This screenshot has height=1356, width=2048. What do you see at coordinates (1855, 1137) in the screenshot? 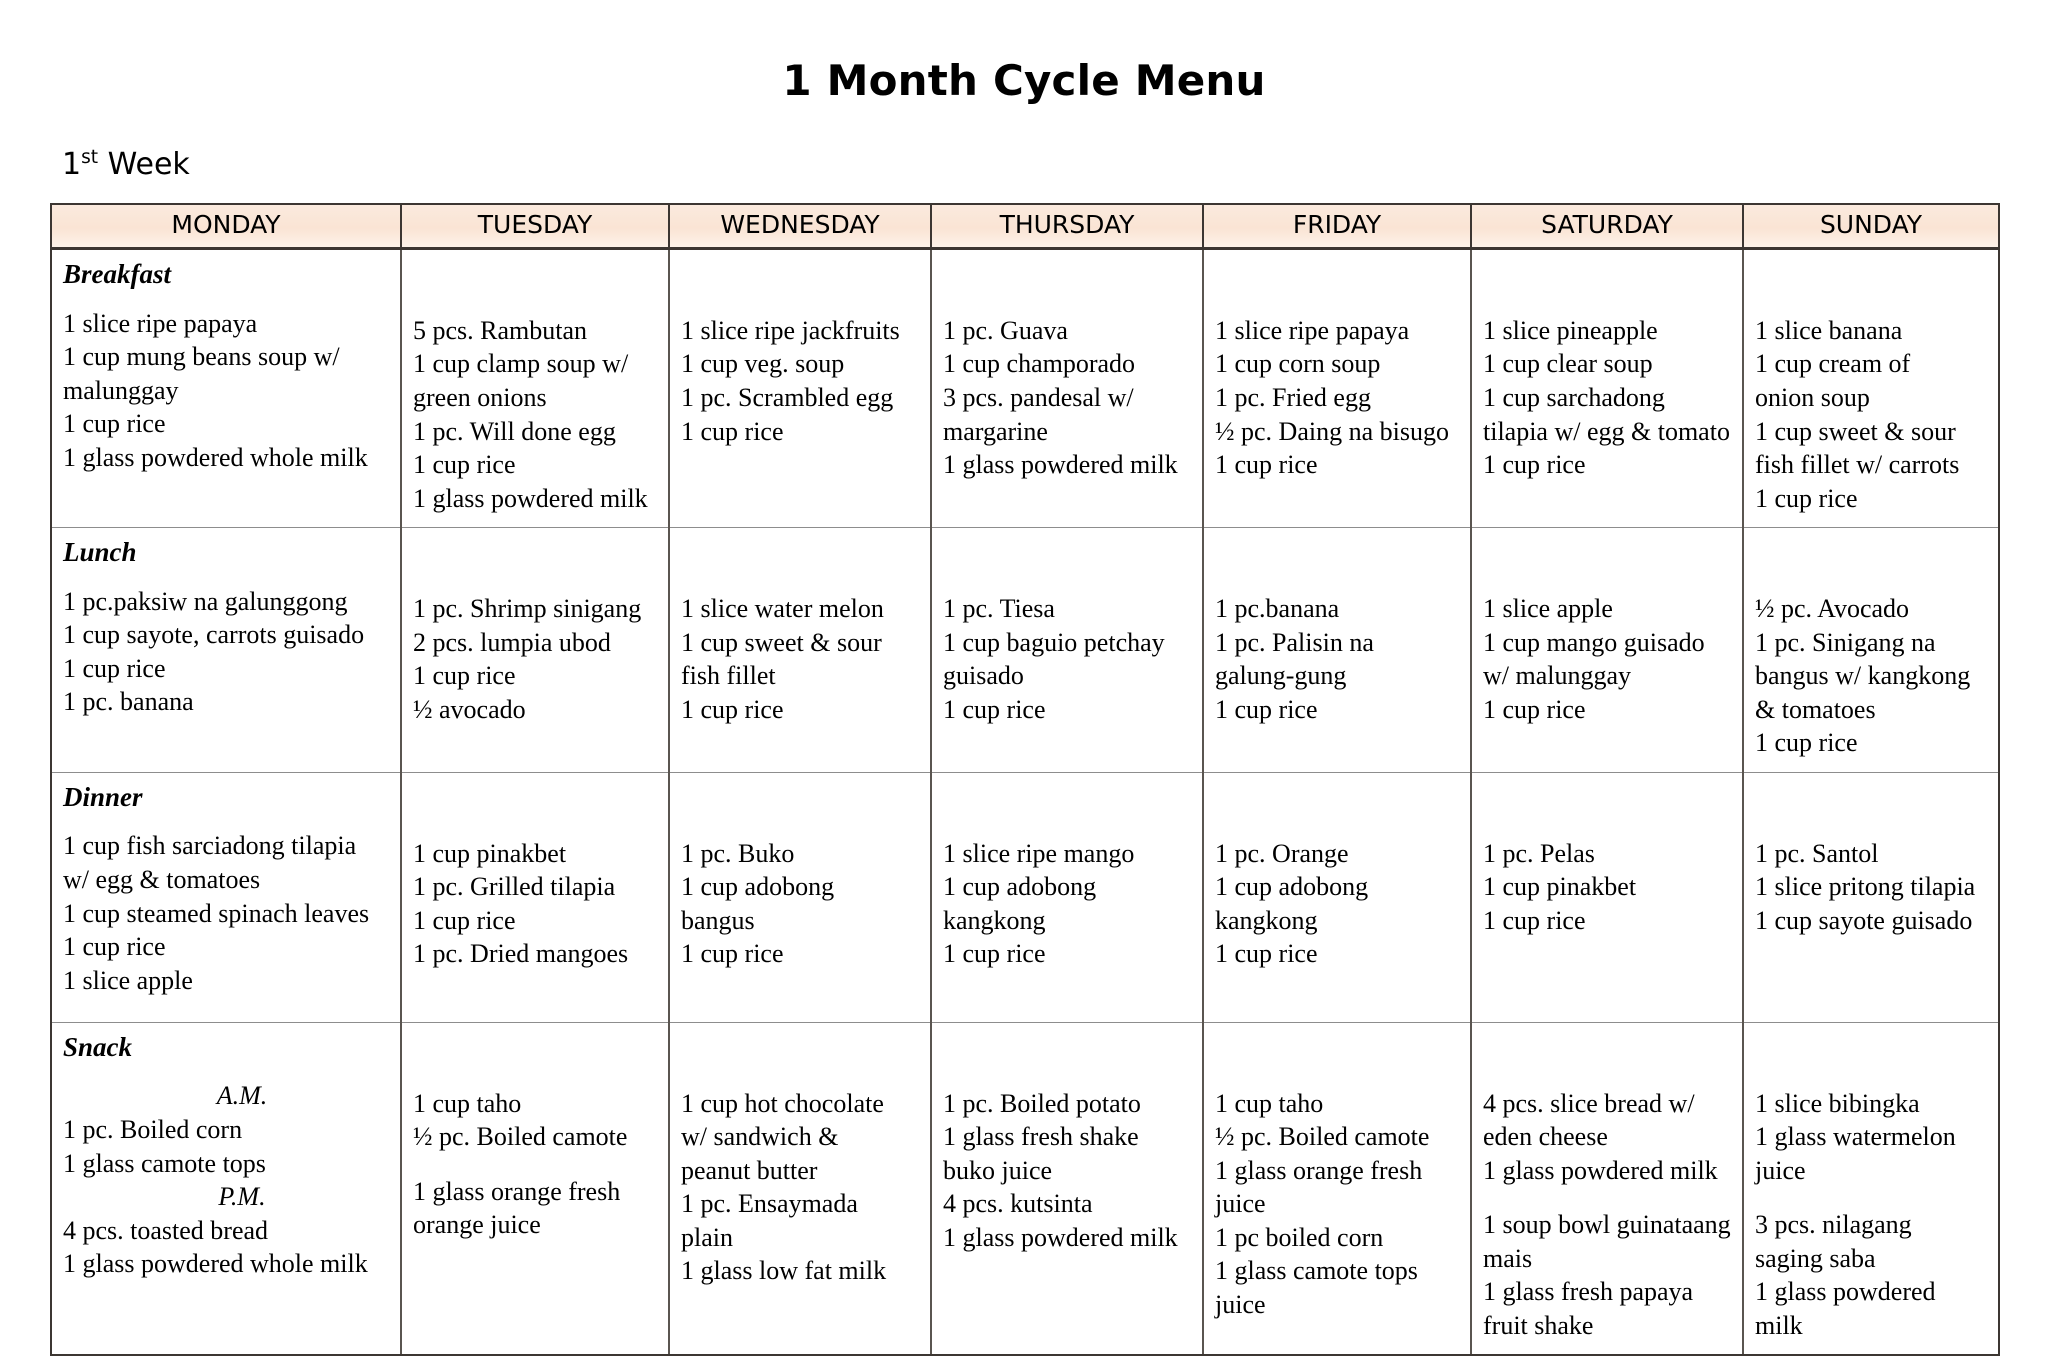
I see `menu-item: 1 glass watermelon` at bounding box center [1855, 1137].